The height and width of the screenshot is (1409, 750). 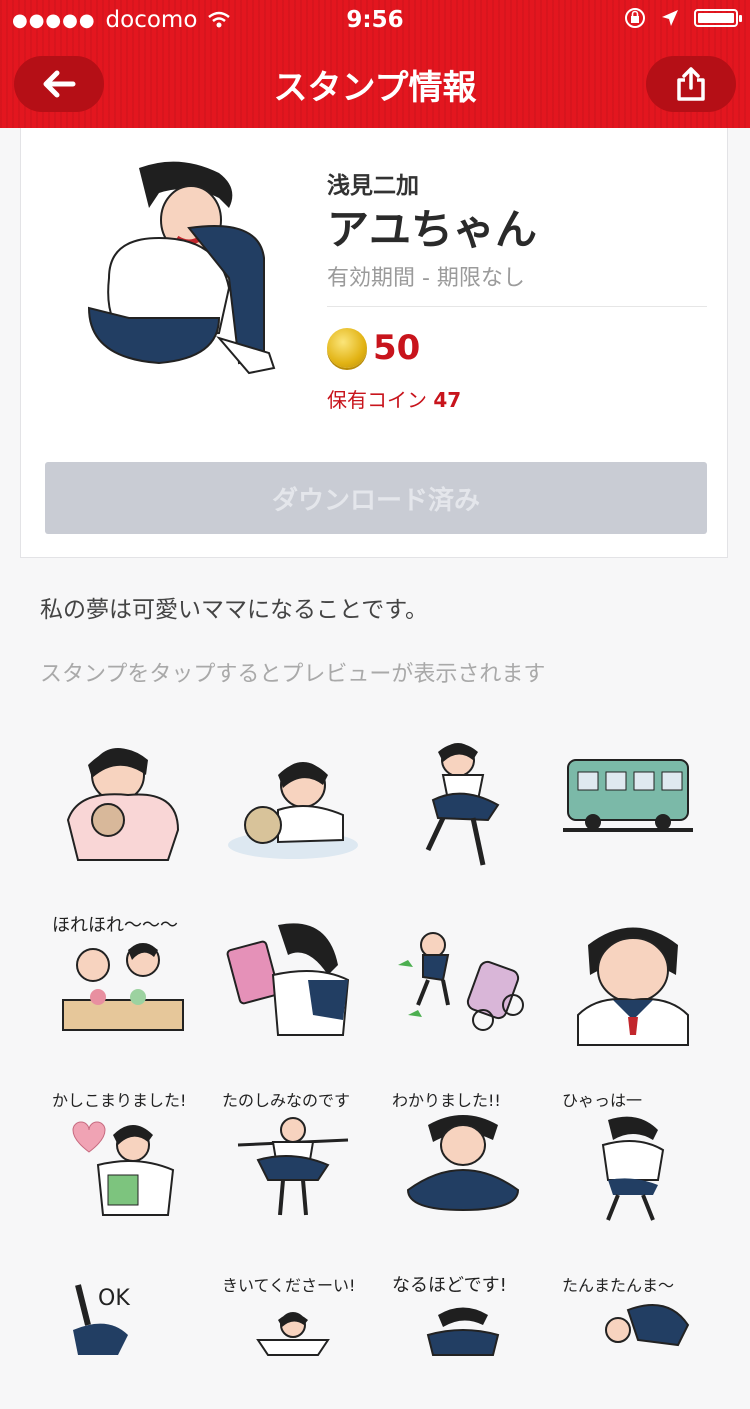 I want to click on sticker-caption: きいてくださーい!, so click(x=288, y=1285).